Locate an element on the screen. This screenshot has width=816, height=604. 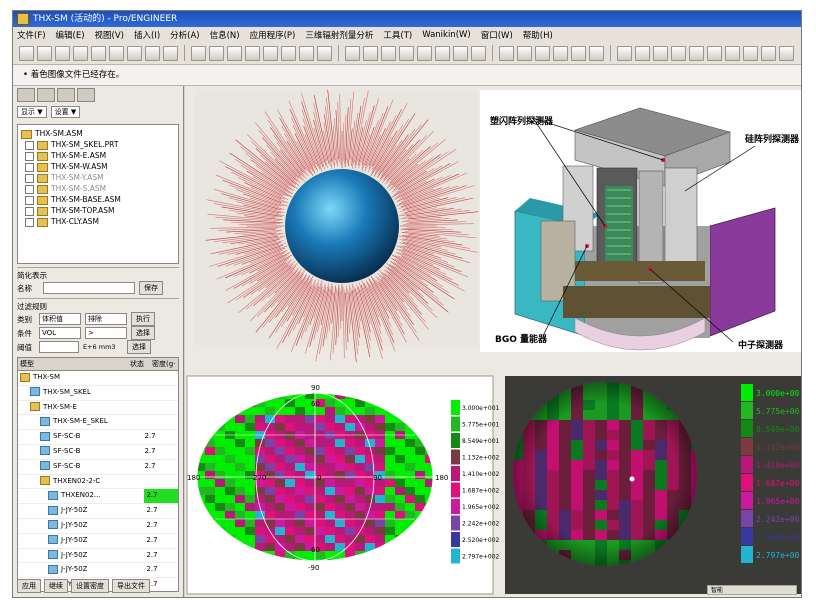
grid-row: THX-SM is located at coordinates (98, 378).